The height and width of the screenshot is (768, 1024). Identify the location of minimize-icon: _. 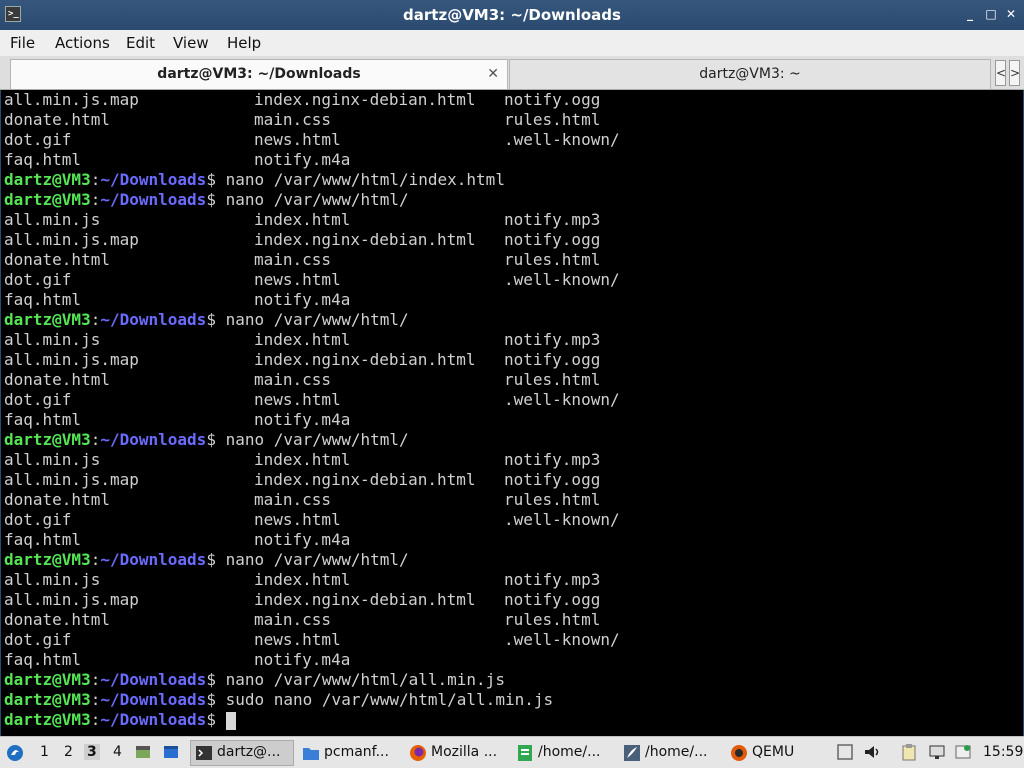
(970, 14).